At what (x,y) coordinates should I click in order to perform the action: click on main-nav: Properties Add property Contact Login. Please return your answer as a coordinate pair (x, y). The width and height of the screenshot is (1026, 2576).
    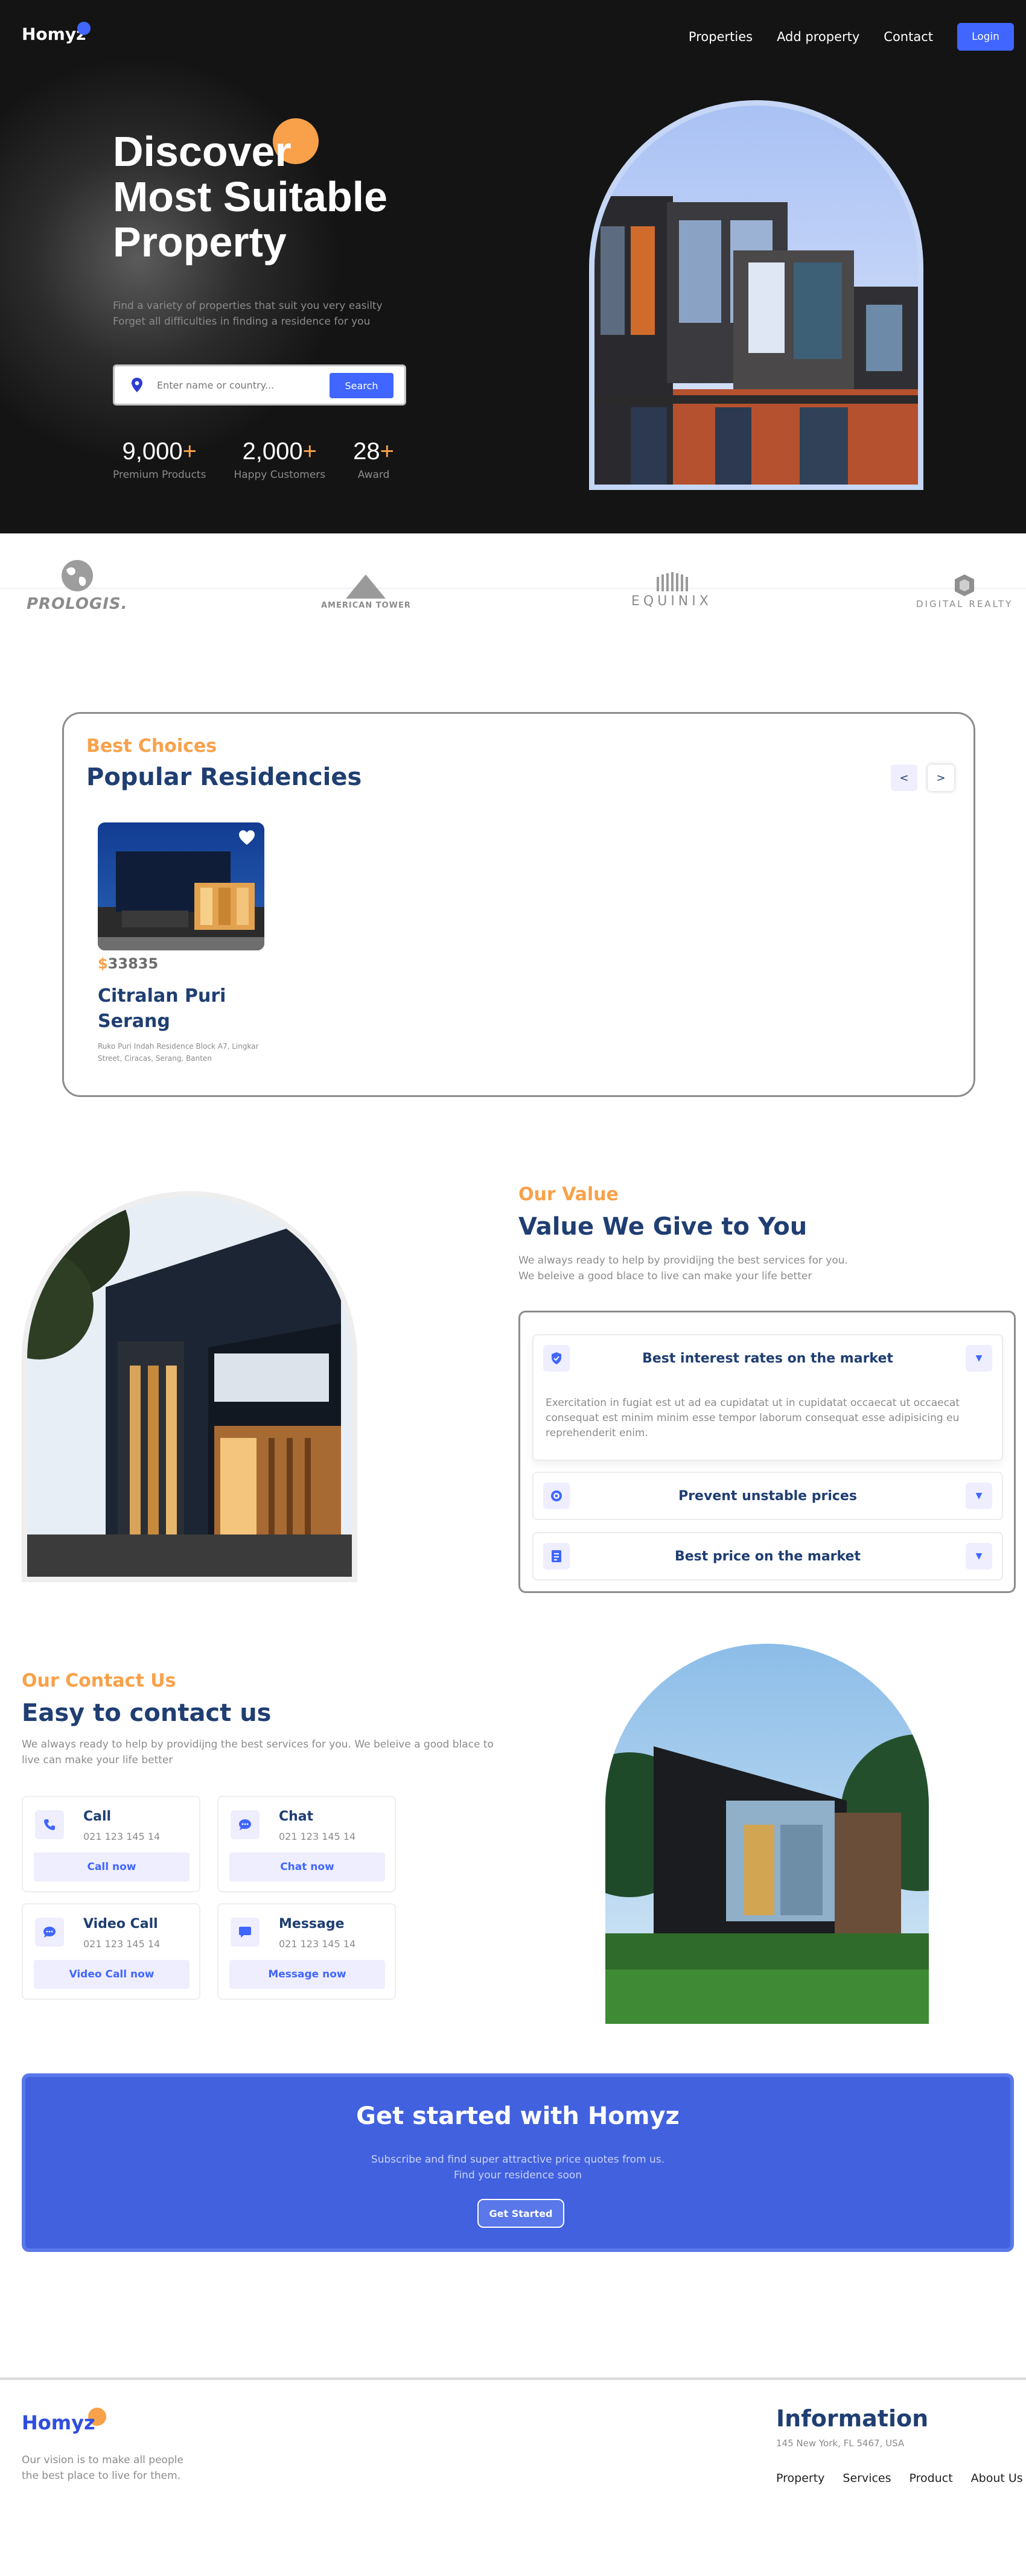
    Looking at the image, I should click on (851, 37).